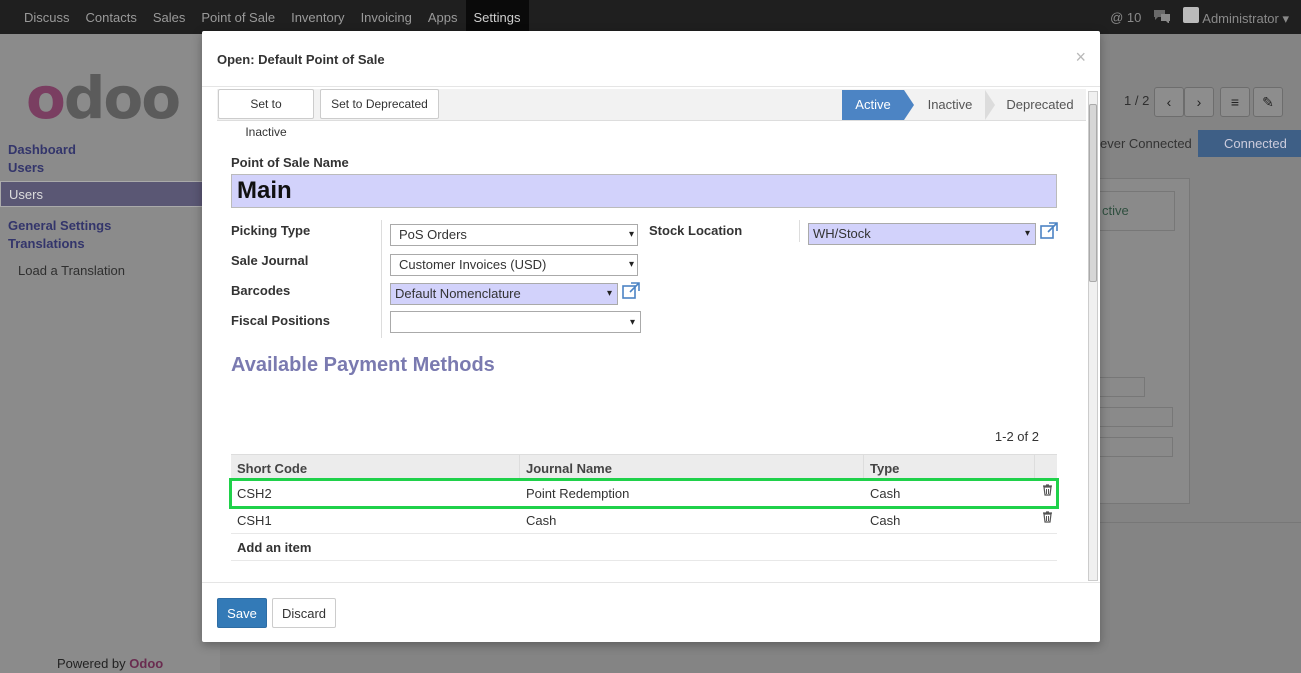 Image resolution: width=1301 pixels, height=673 pixels. I want to click on sale-journal-value: Customer Invoices (USD), so click(473, 264).